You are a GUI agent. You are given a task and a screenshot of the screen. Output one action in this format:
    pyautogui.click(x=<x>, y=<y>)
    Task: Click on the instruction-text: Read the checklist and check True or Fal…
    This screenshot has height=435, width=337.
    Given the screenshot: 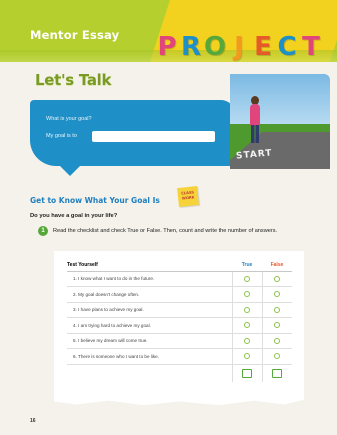 What is the action you would take?
    pyautogui.click(x=165, y=231)
    